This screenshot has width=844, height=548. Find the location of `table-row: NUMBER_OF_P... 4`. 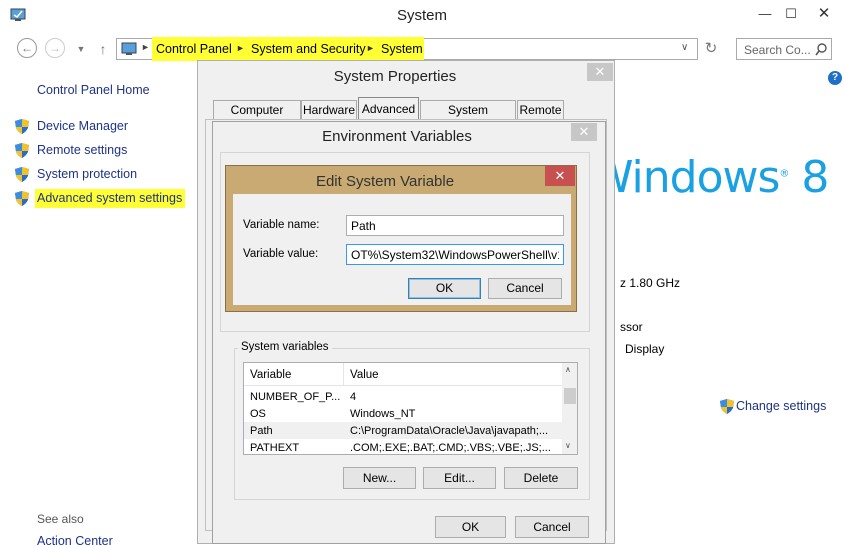

table-row: NUMBER_OF_P... 4 is located at coordinates (403, 396).